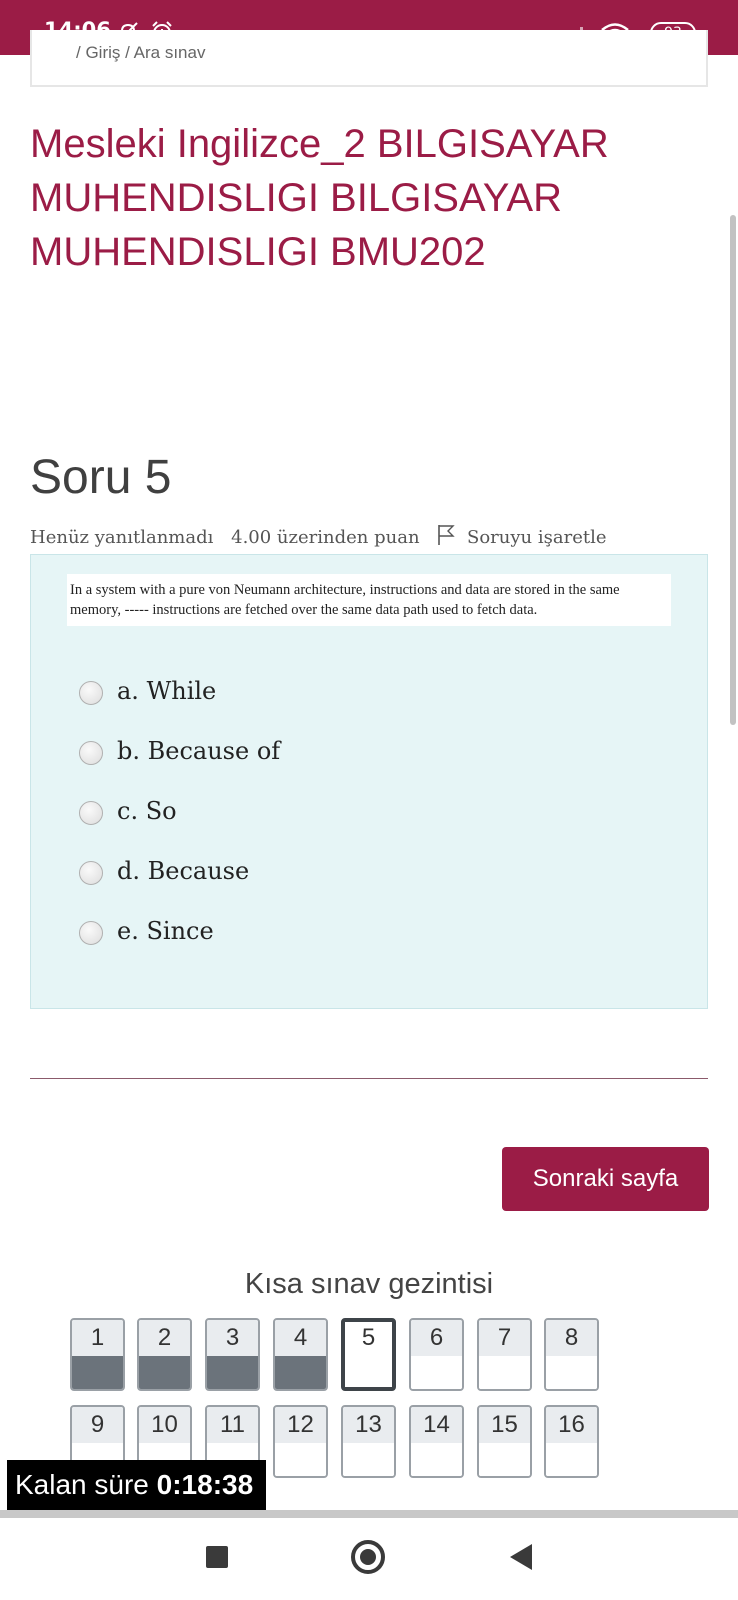 The height and width of the screenshot is (1600, 738). What do you see at coordinates (300, 1425) in the screenshot?
I see `quiz-nav-number: 12` at bounding box center [300, 1425].